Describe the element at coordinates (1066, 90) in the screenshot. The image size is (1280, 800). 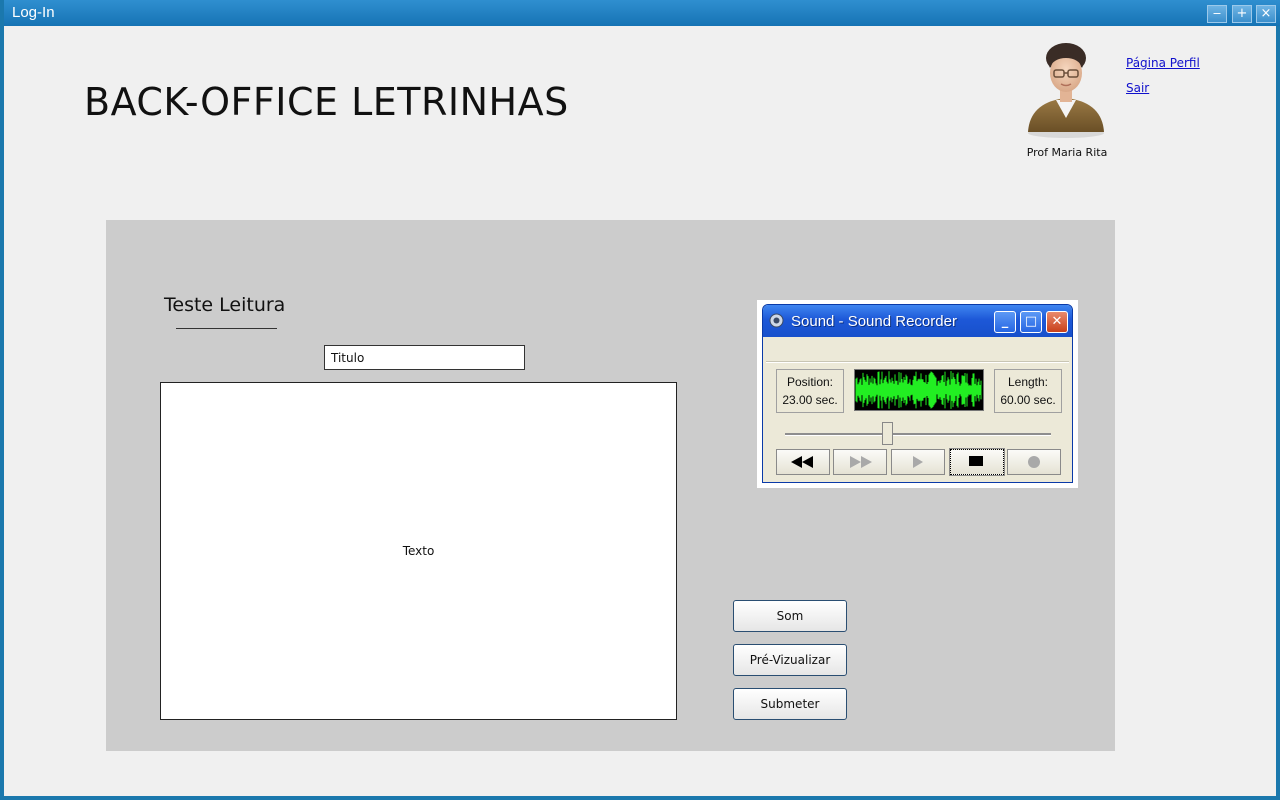
I see `user-avatar-icon` at that location.